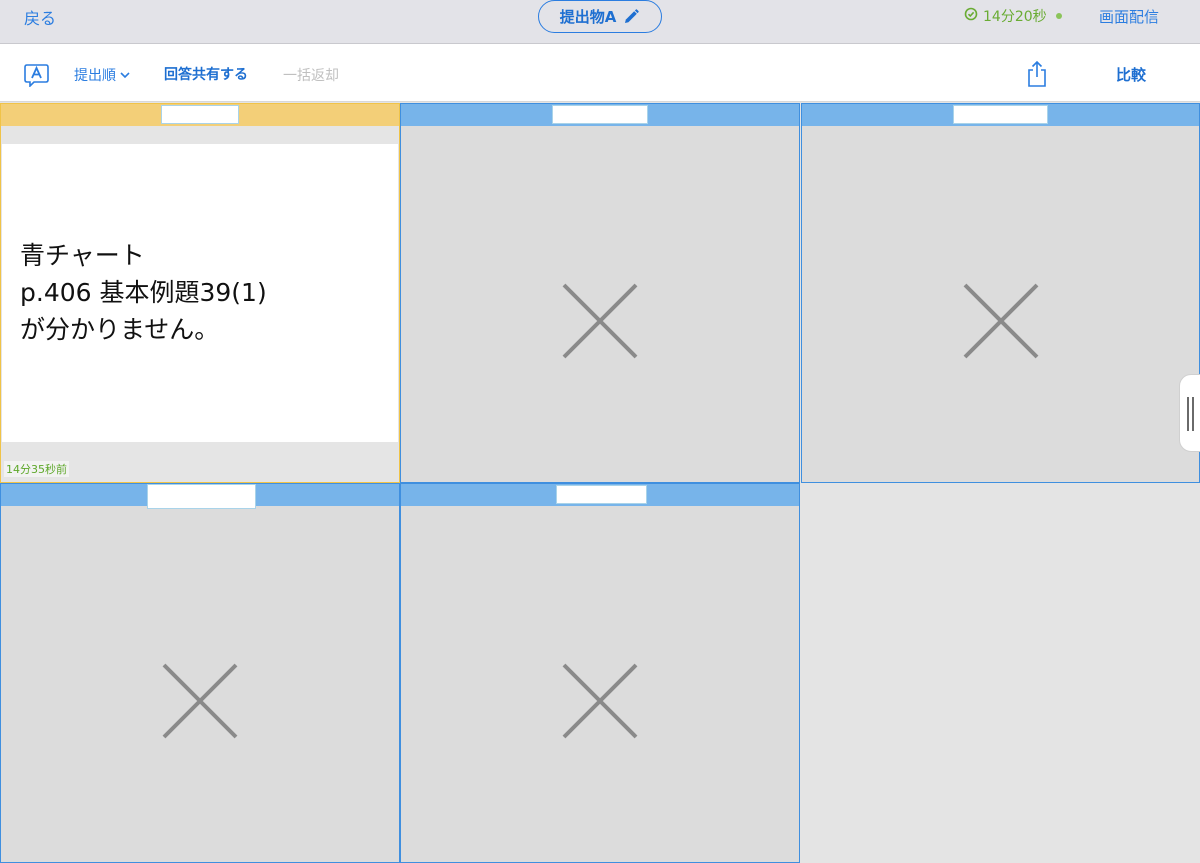  I want to click on submission-time-ago: 14分35秒前, so click(36, 469).